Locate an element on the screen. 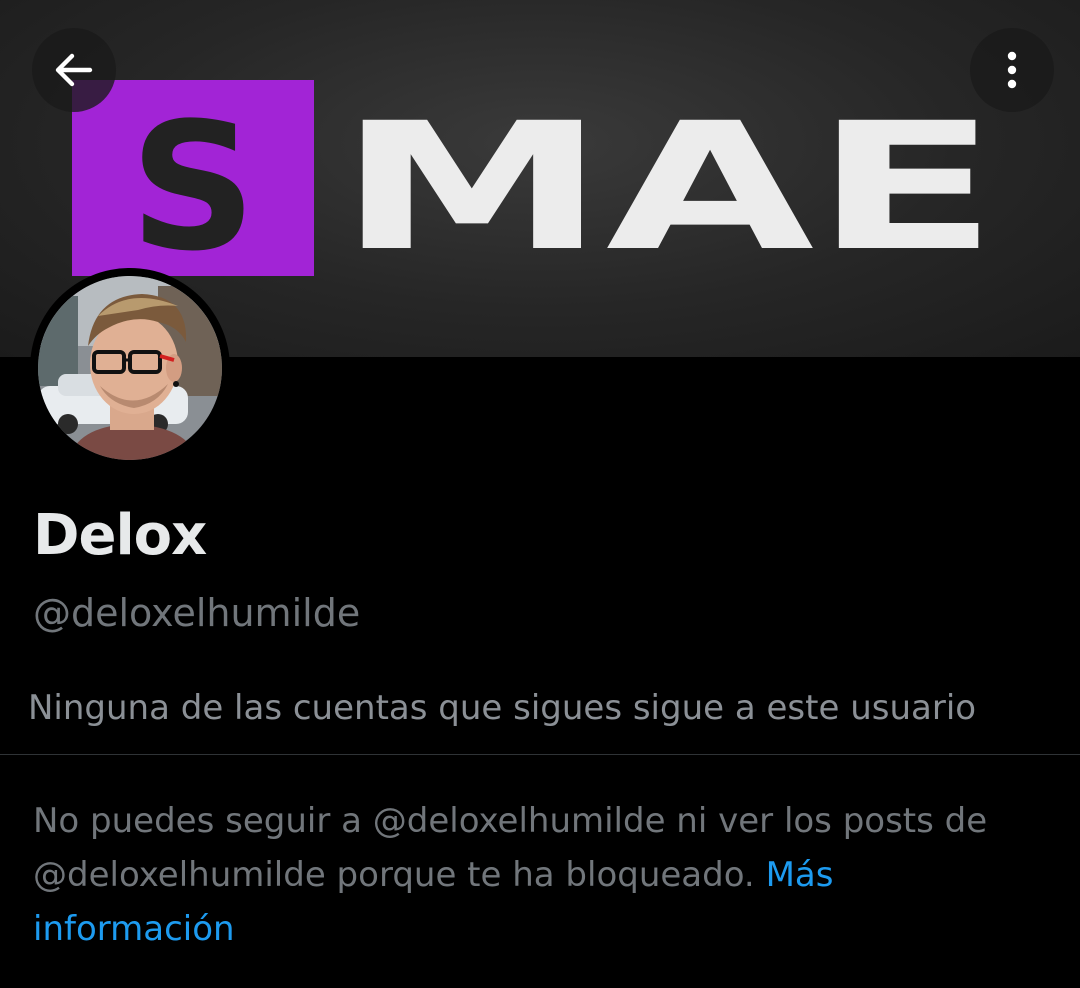  avatar-photo is located at coordinates (130, 368).